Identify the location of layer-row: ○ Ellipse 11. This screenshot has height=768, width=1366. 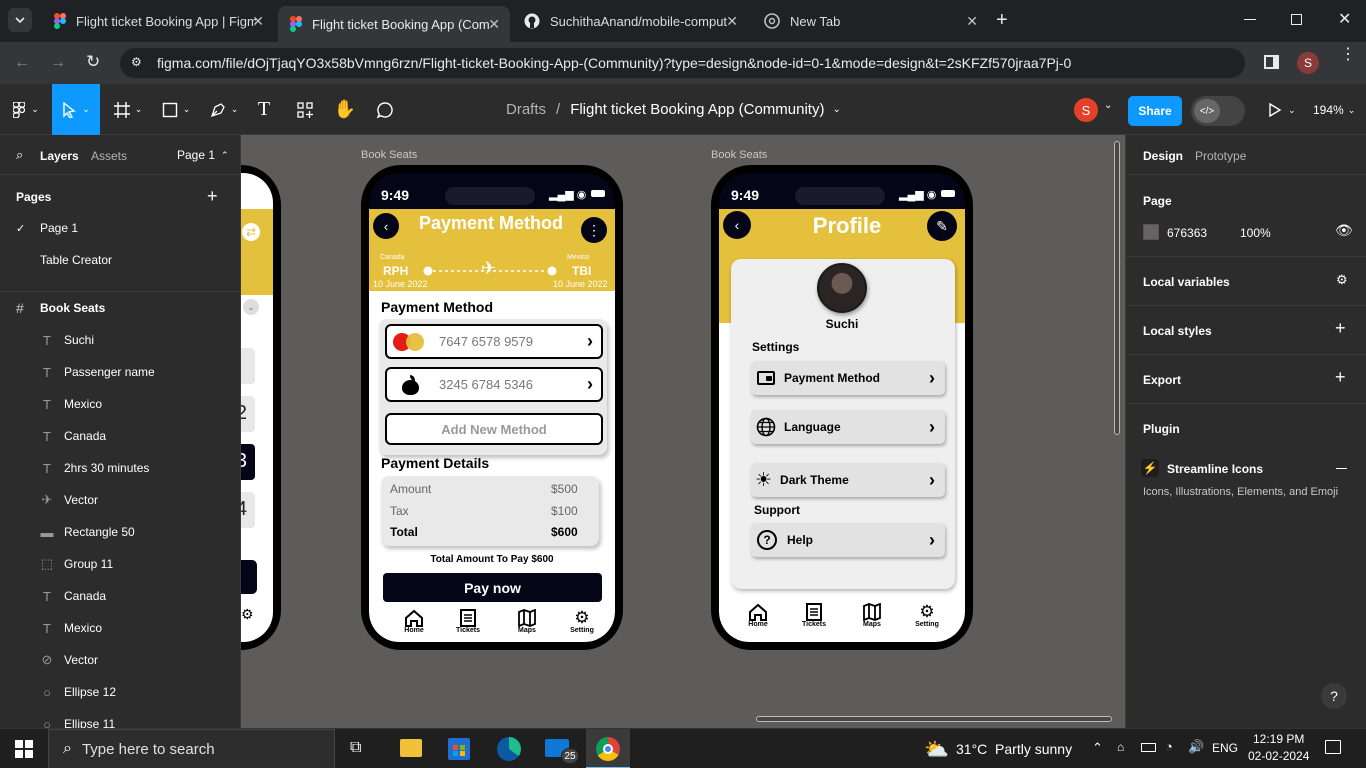
(120, 718).